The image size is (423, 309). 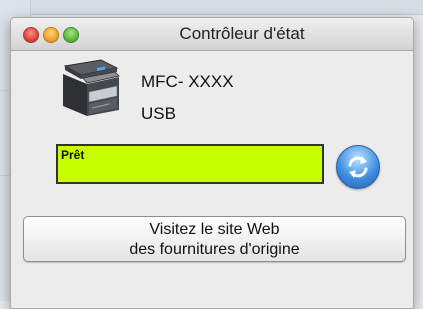 I want to click on refresh-icon, so click(x=358, y=167).